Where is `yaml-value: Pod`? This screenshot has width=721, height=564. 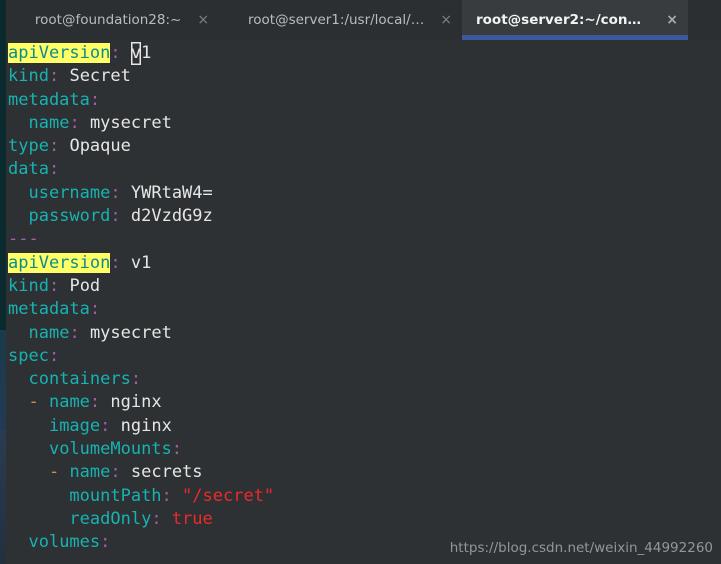 yaml-value: Pod is located at coordinates (85, 285).